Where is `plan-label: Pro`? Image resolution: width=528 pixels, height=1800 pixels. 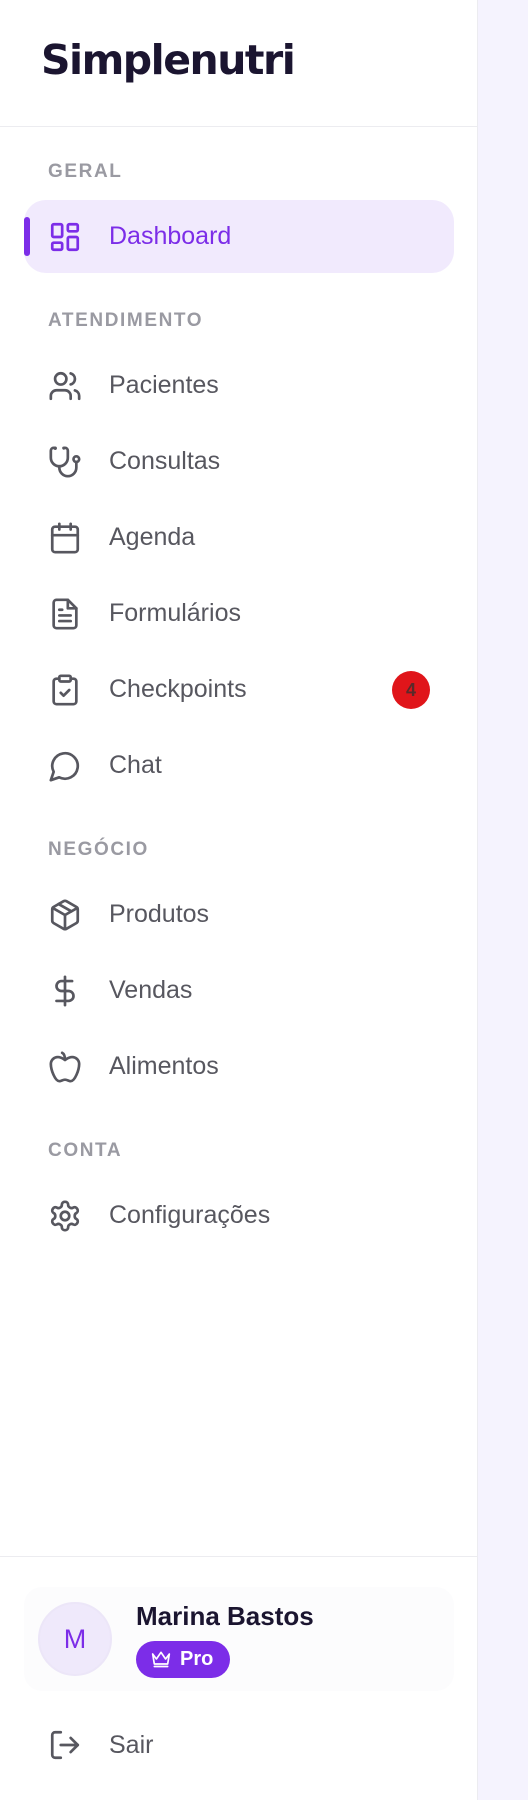
plan-label: Pro is located at coordinates (197, 1658).